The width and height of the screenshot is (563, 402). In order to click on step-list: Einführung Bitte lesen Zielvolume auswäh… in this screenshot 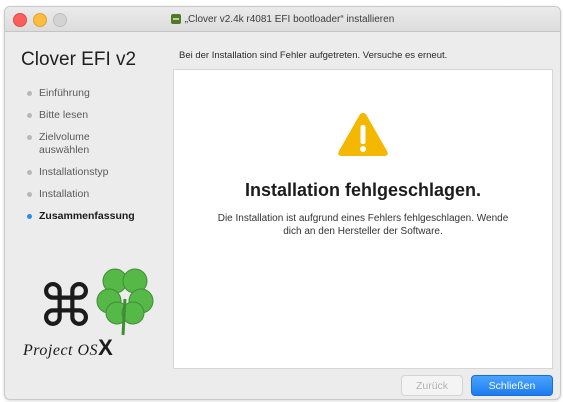, I will do `click(102, 159)`.